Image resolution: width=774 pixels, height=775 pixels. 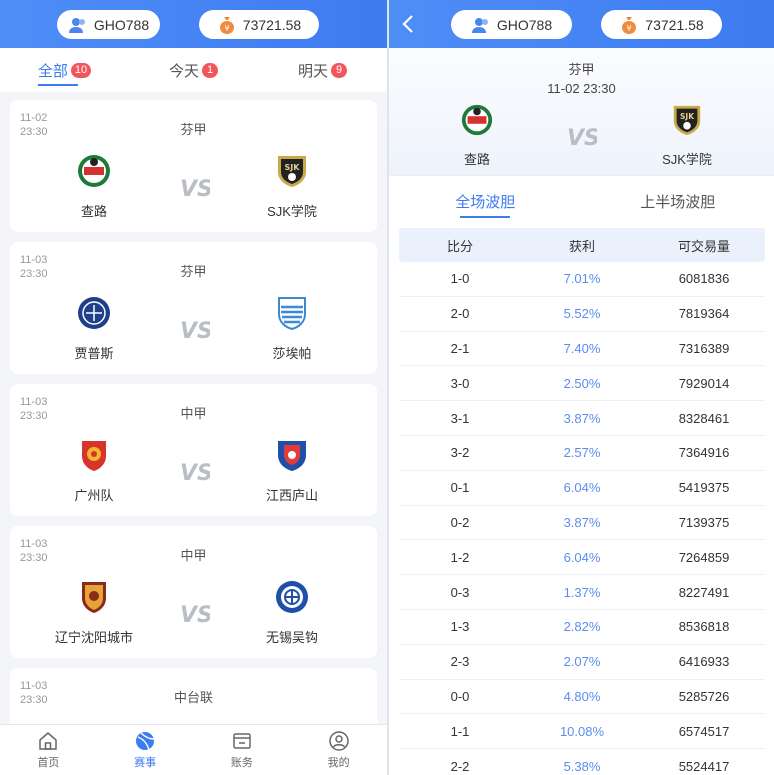 What do you see at coordinates (78, 25) in the screenshot?
I see `user-icon` at bounding box center [78, 25].